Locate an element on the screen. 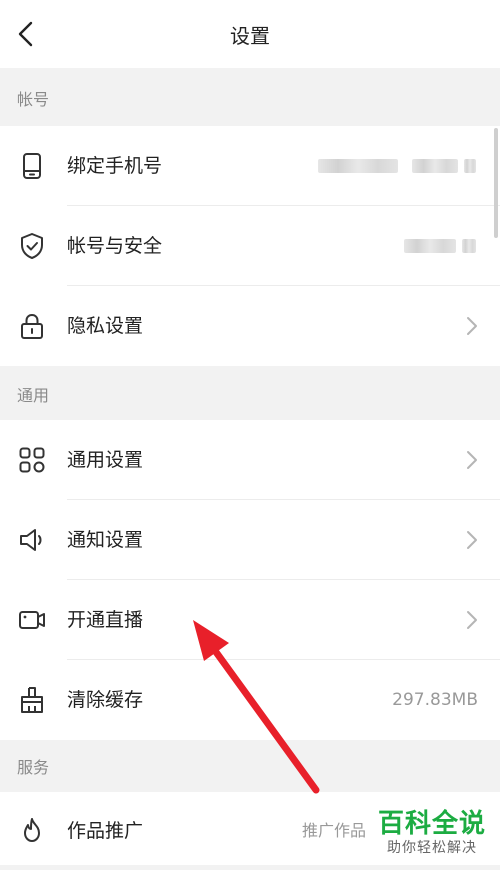  watermark-main: 百科全说 is located at coordinates (431, 824).